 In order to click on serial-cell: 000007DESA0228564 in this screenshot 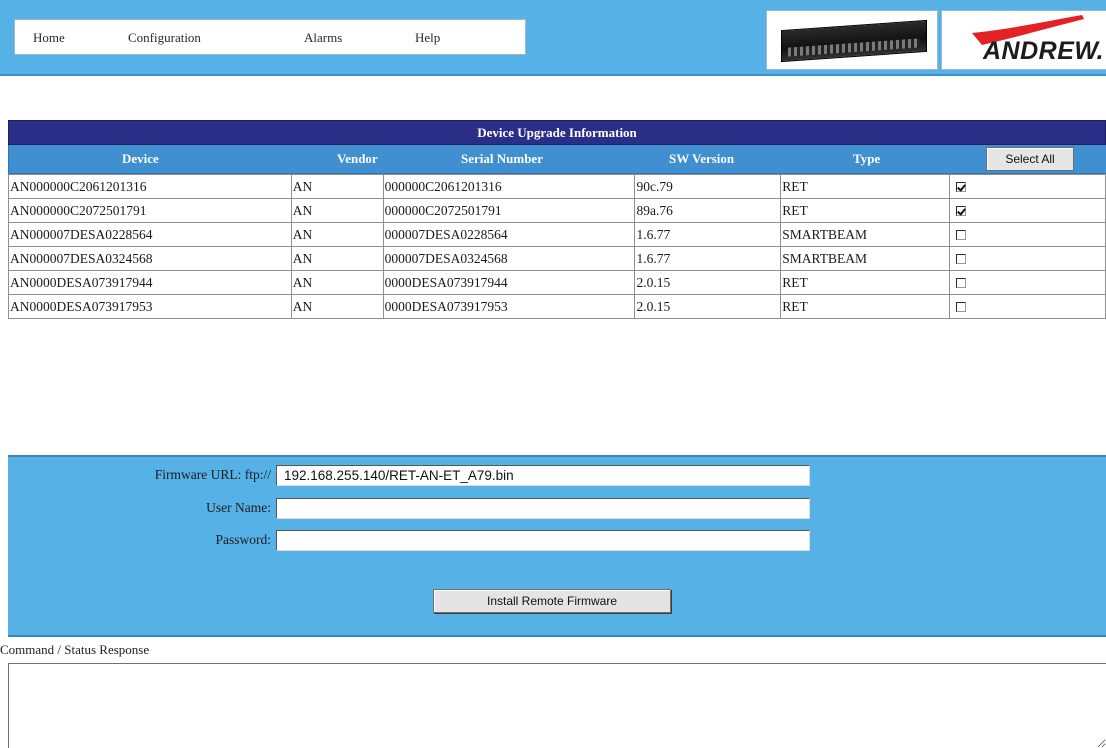, I will do `click(509, 234)`.